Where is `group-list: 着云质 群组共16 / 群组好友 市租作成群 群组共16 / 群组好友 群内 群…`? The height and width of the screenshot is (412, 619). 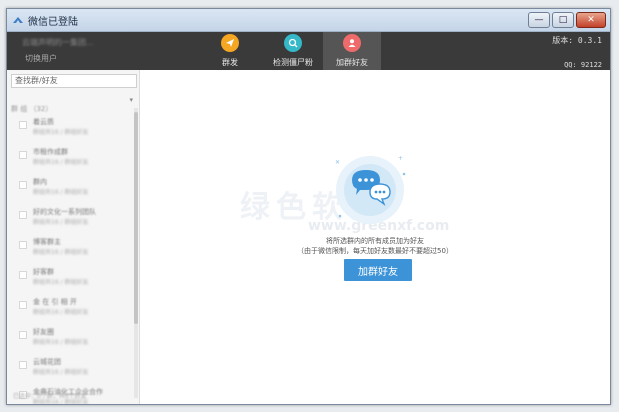
group-list: 着云质 群组共16 / 群组好友 市租作成群 群组共16 / 群组好友 群内 群… is located at coordinates (70, 257).